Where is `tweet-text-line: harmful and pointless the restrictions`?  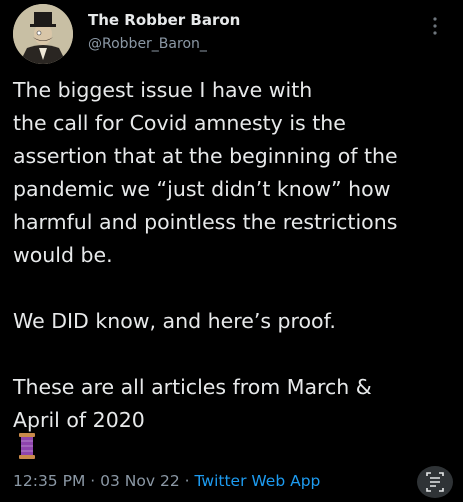 tweet-text-line: harmful and pointless the restrictions is located at coordinates (205, 222).